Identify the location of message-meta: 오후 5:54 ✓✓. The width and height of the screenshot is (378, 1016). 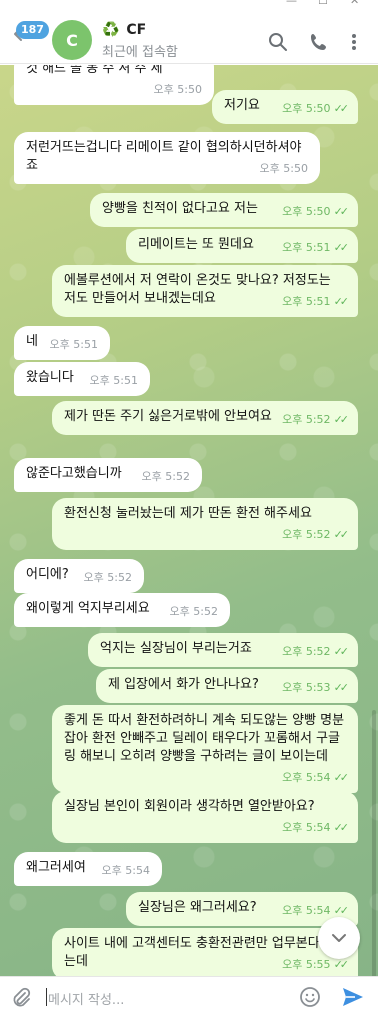
(316, 828).